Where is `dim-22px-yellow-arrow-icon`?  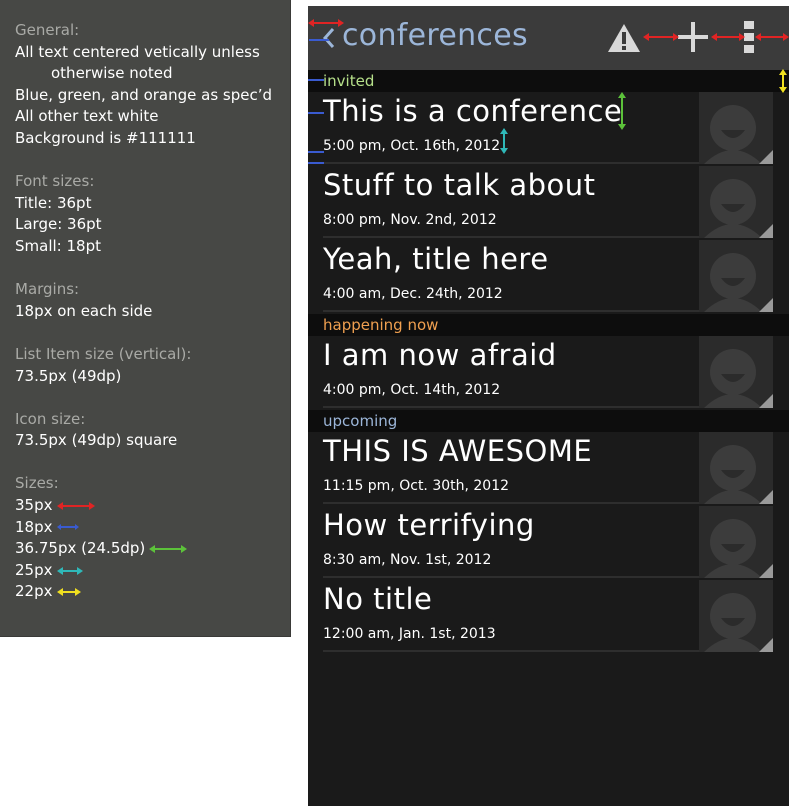
dim-22px-yellow-arrow-icon is located at coordinates (783, 81).